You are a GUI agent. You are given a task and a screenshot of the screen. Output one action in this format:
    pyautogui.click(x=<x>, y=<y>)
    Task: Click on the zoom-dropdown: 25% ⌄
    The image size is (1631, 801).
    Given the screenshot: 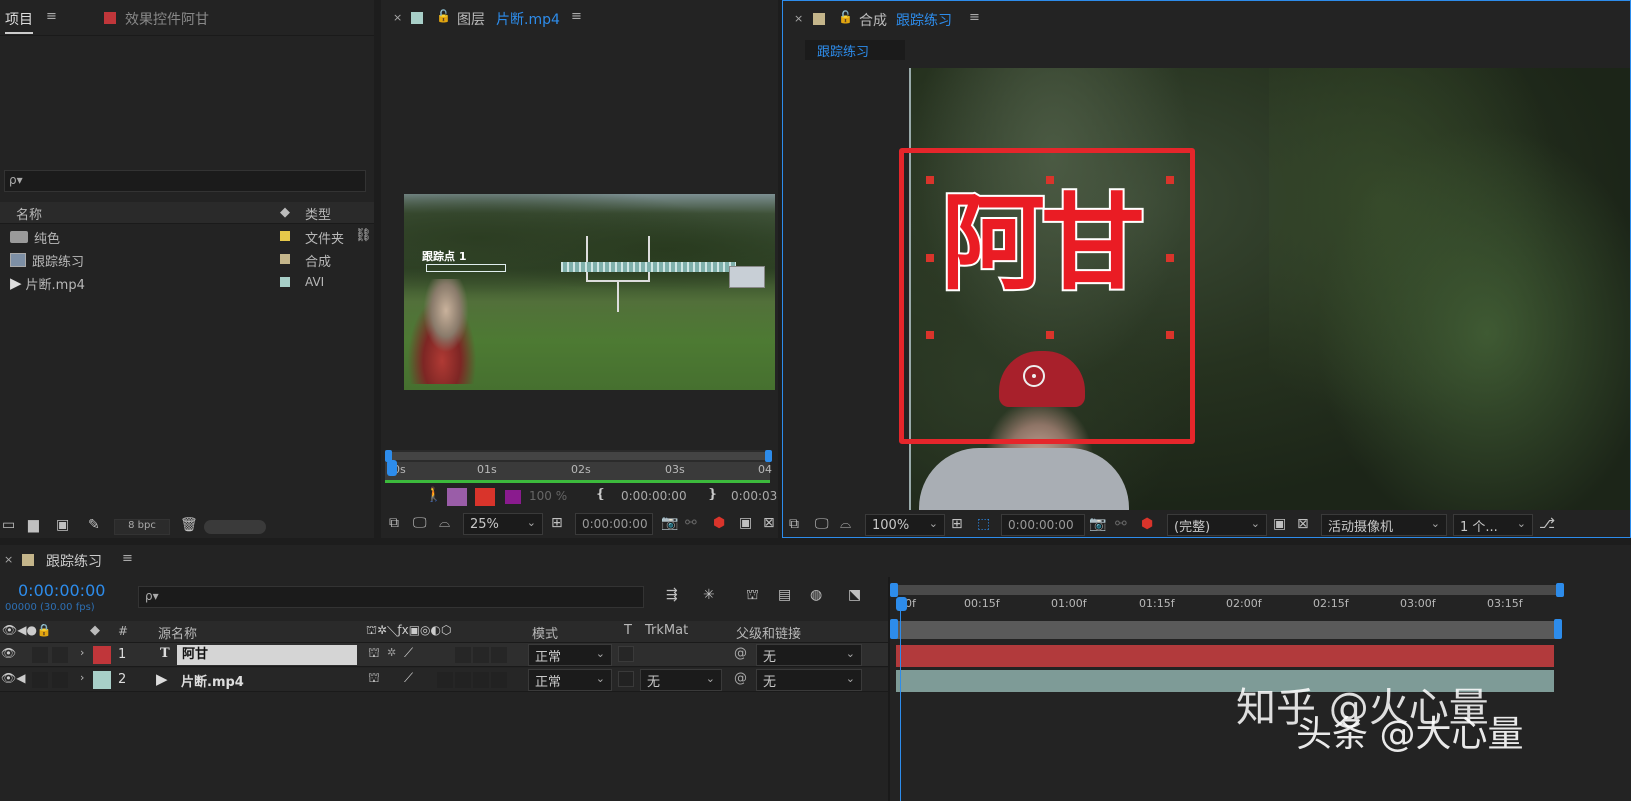 What is the action you would take?
    pyautogui.click(x=503, y=524)
    